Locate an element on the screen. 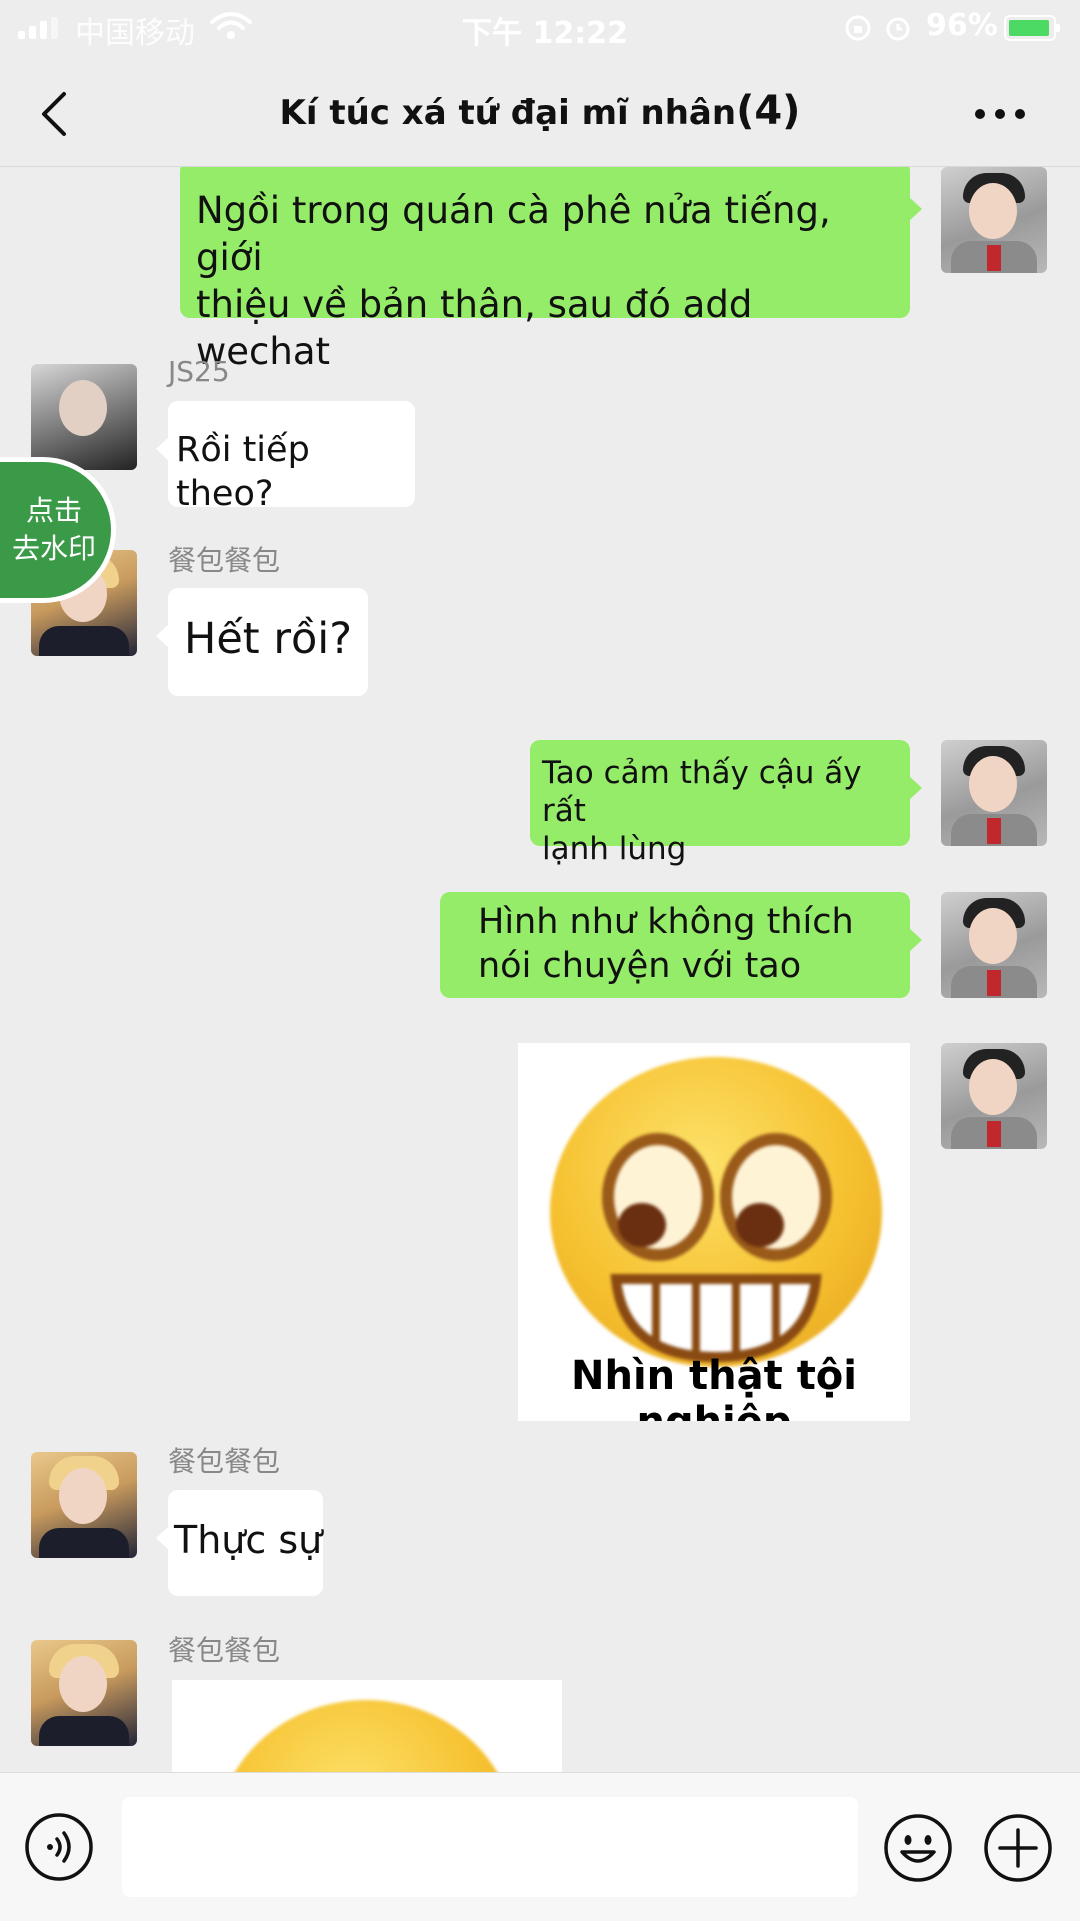  wifi-icon is located at coordinates (231, 25).